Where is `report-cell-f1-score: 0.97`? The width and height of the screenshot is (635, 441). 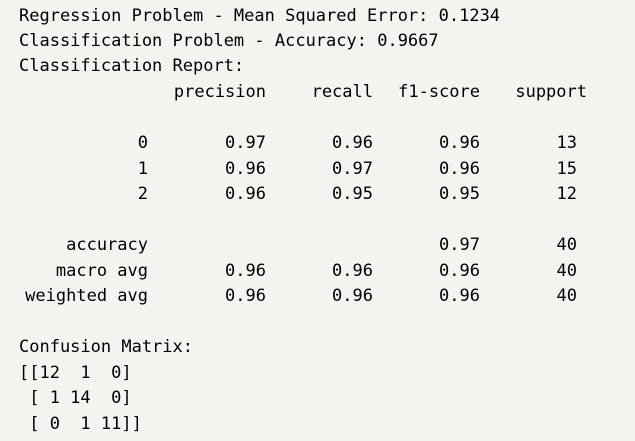
report-cell-f1-score: 0.97 is located at coordinates (459, 245).